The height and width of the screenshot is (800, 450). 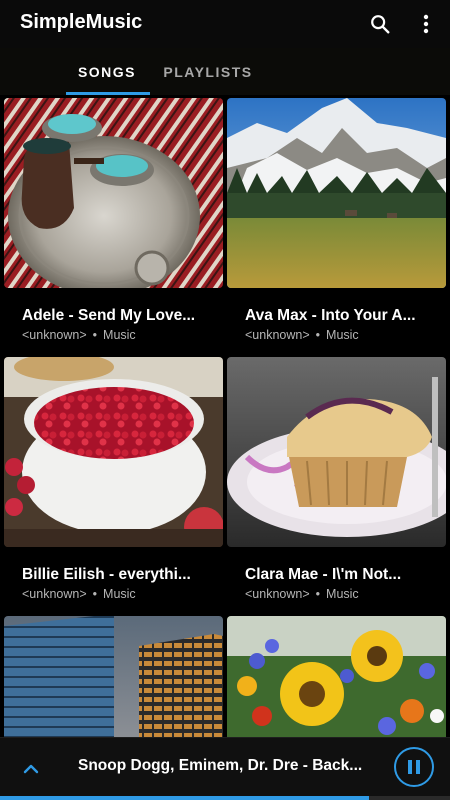 I want to click on chevron-up-icon, so click(x=31, y=769).